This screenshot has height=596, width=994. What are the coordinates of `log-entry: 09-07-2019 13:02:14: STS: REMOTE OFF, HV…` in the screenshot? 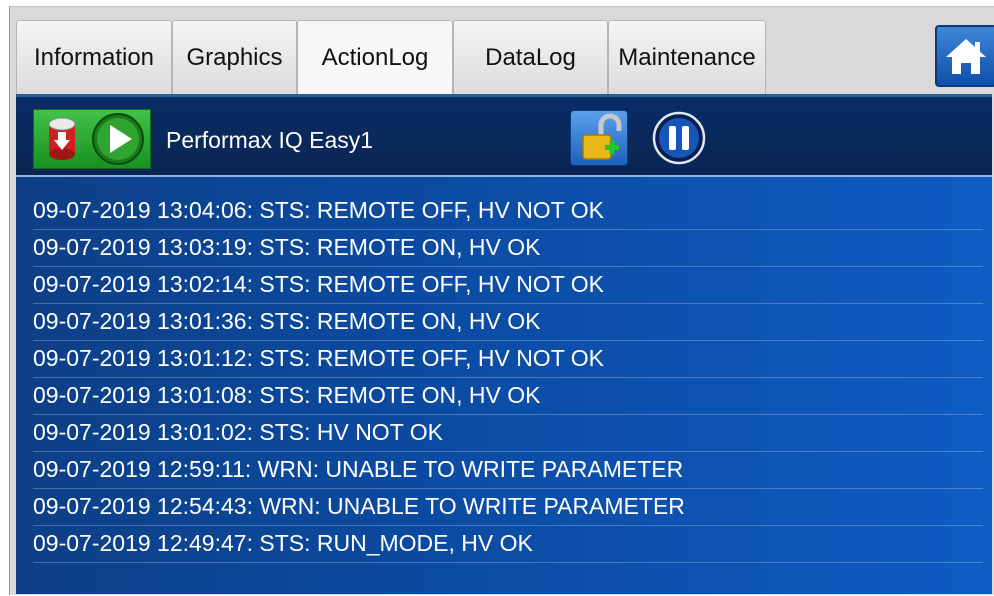 It's located at (508, 285).